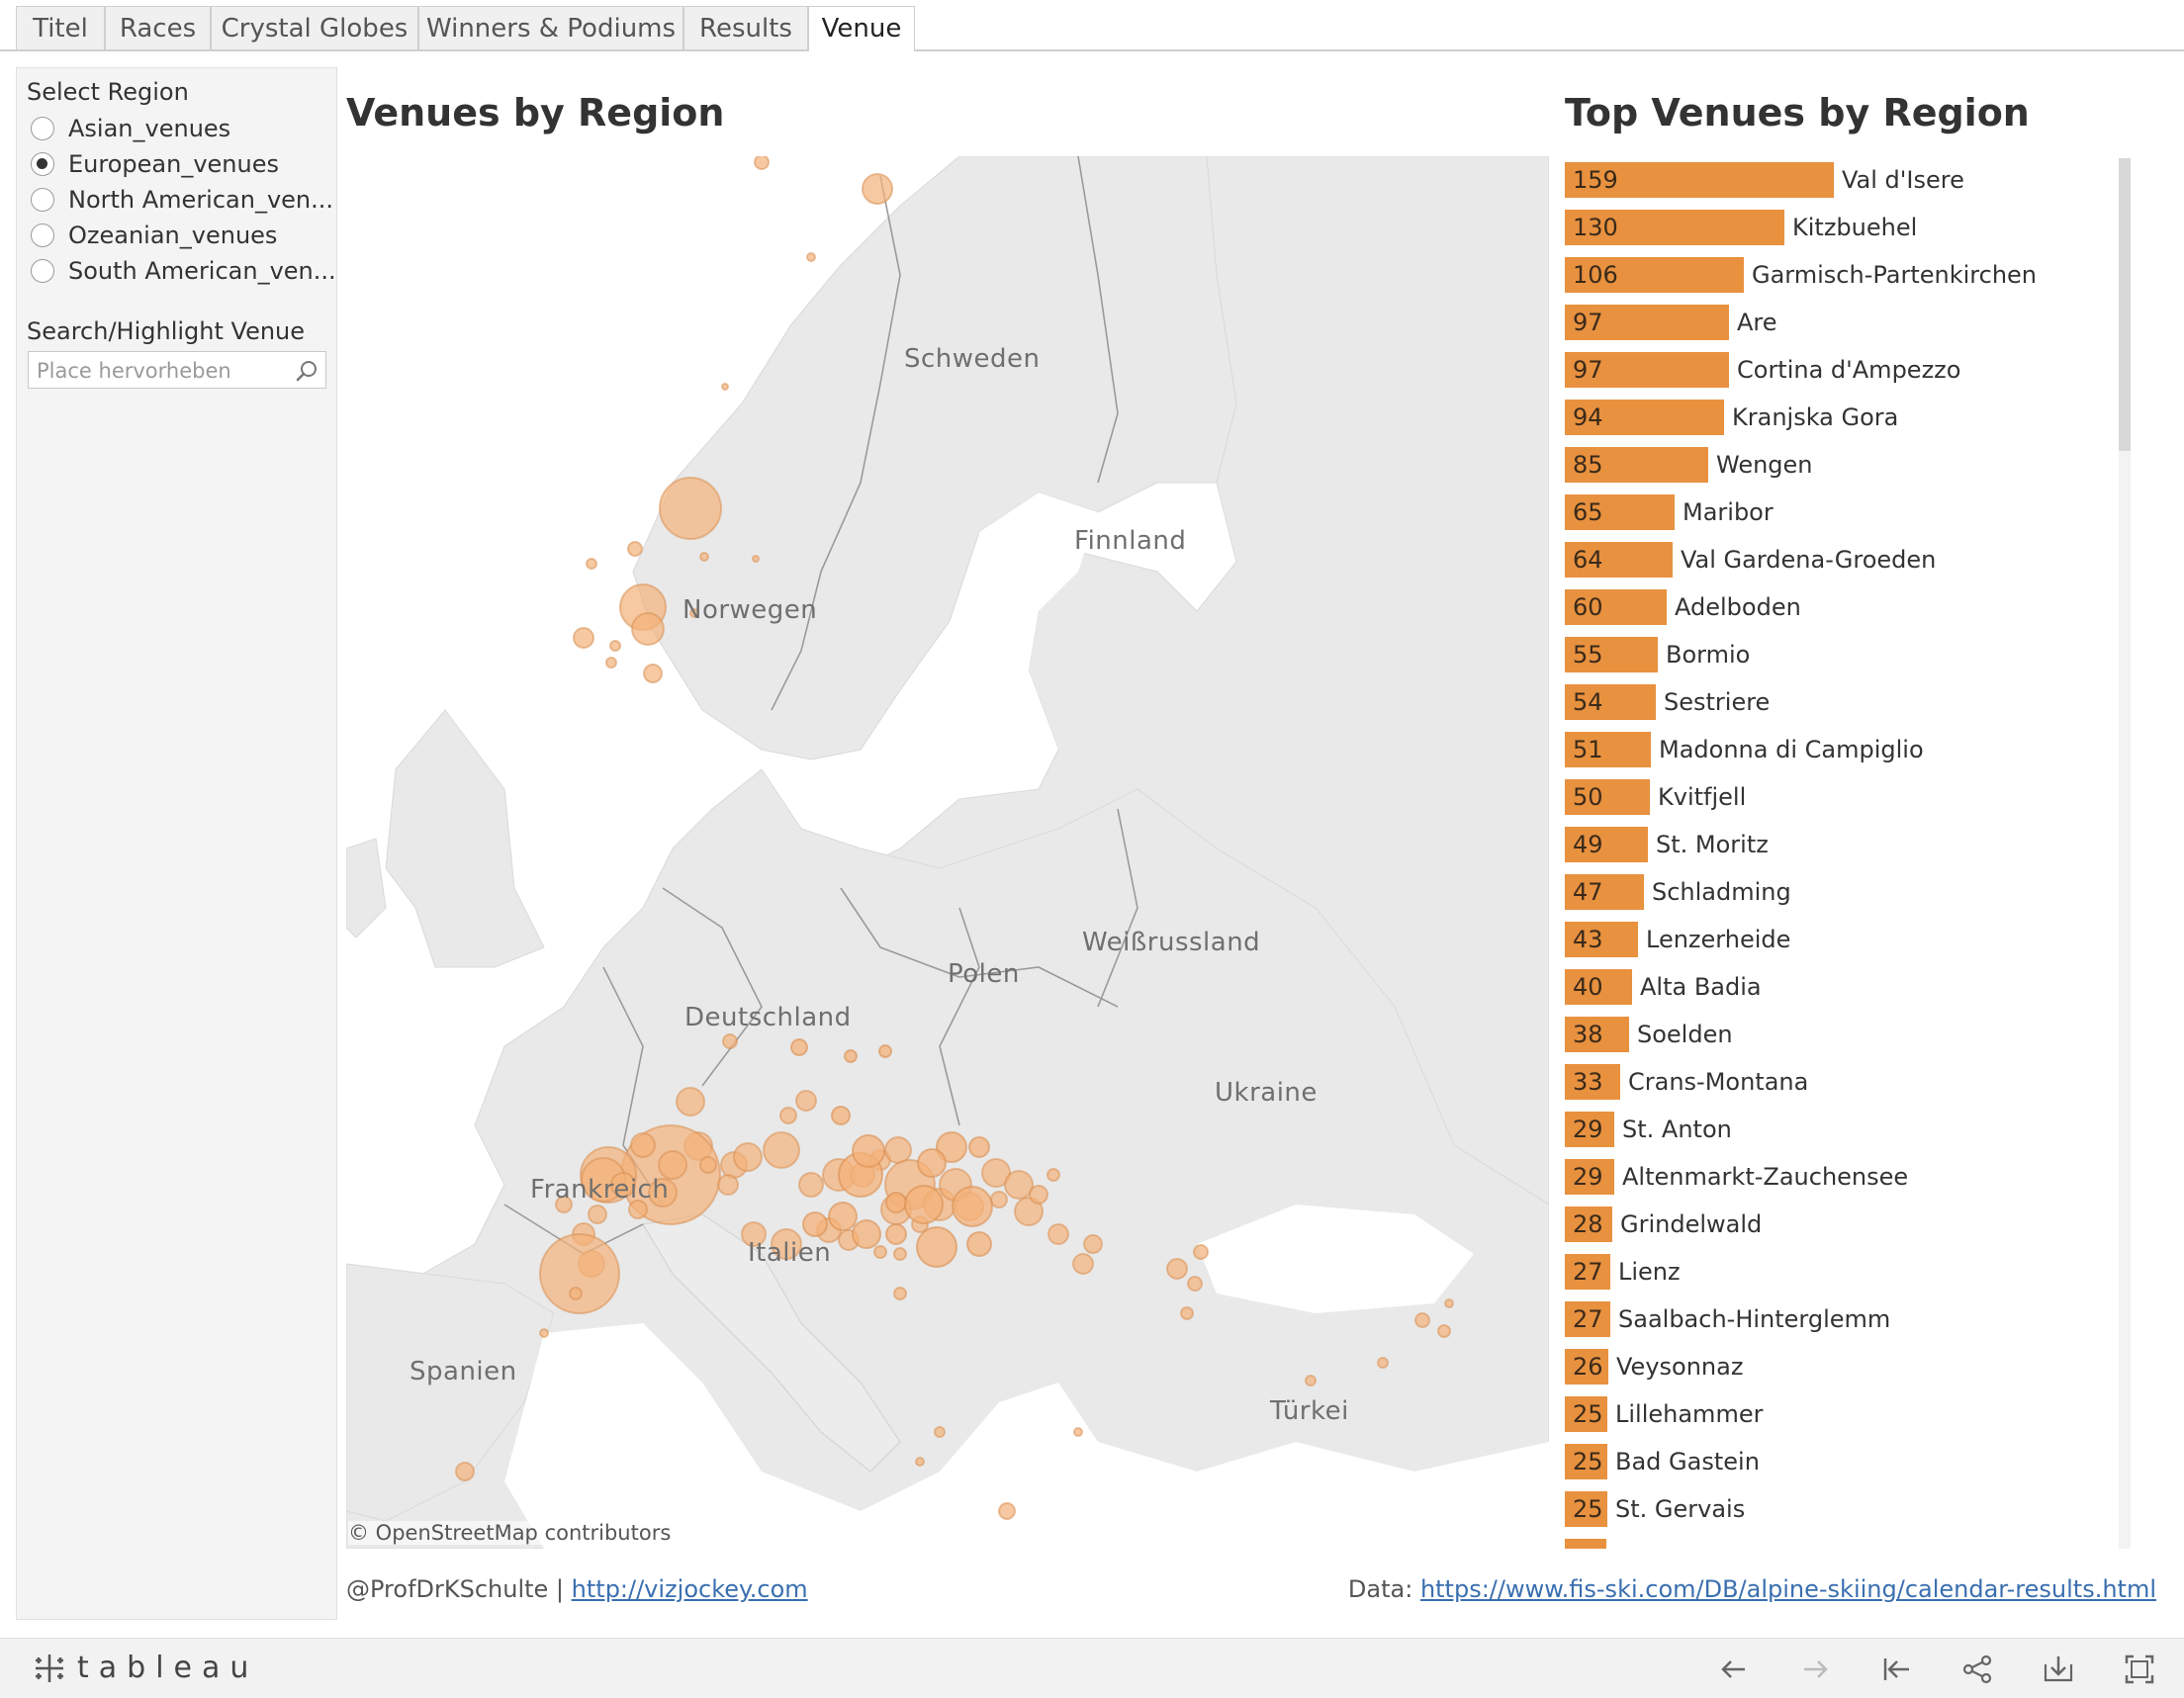  Describe the element at coordinates (1797, 112) in the screenshot. I see `bar-chart-title: Top Venues by Region` at that location.